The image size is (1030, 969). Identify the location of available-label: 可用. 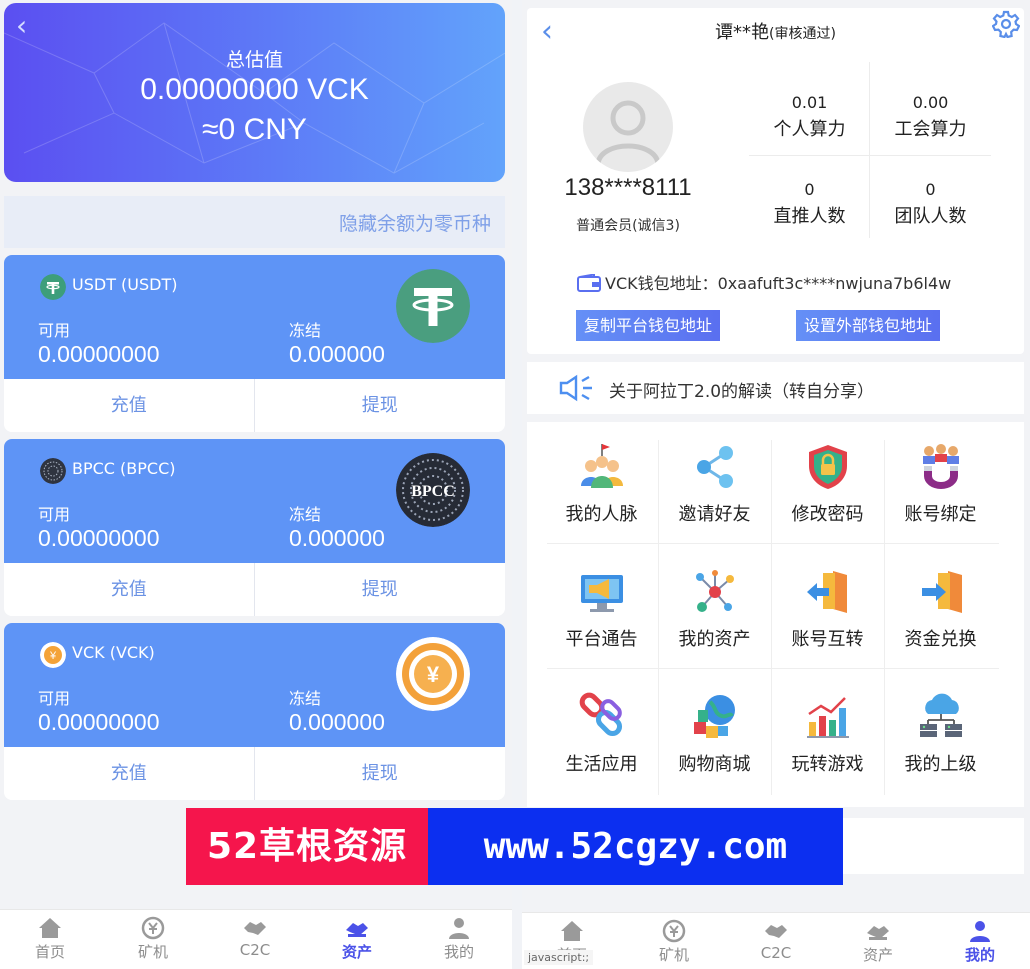
(54, 514).